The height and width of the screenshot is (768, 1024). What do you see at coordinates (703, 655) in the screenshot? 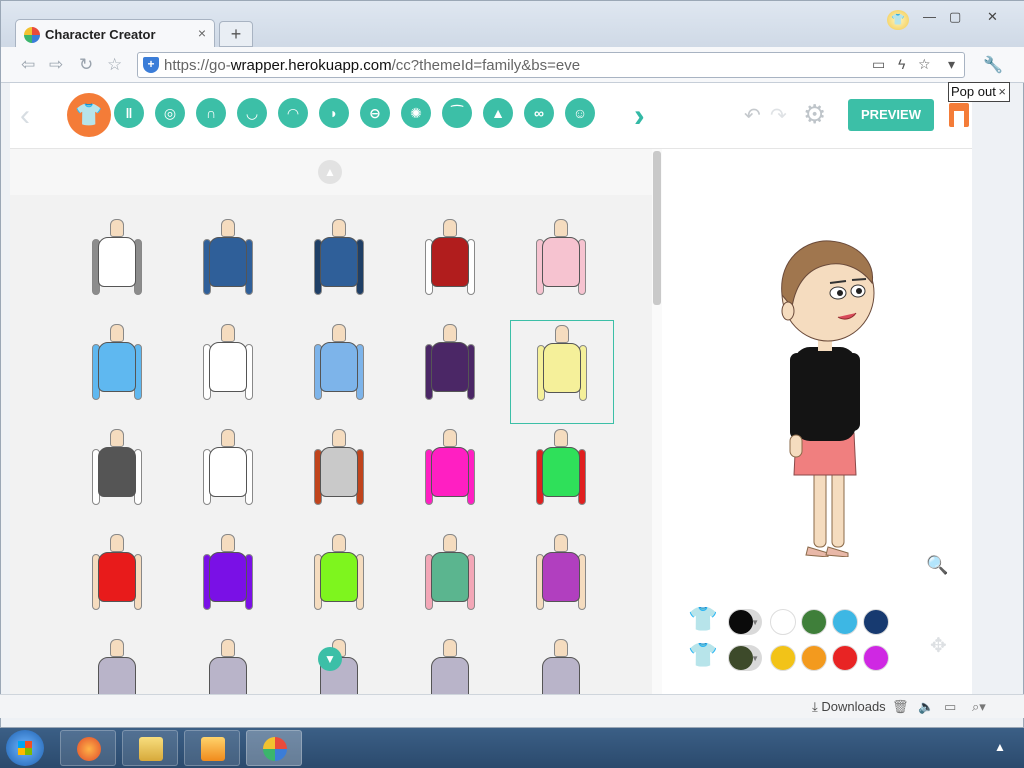
I see `secondary-color-shirt-icon: 👕` at bounding box center [703, 655].